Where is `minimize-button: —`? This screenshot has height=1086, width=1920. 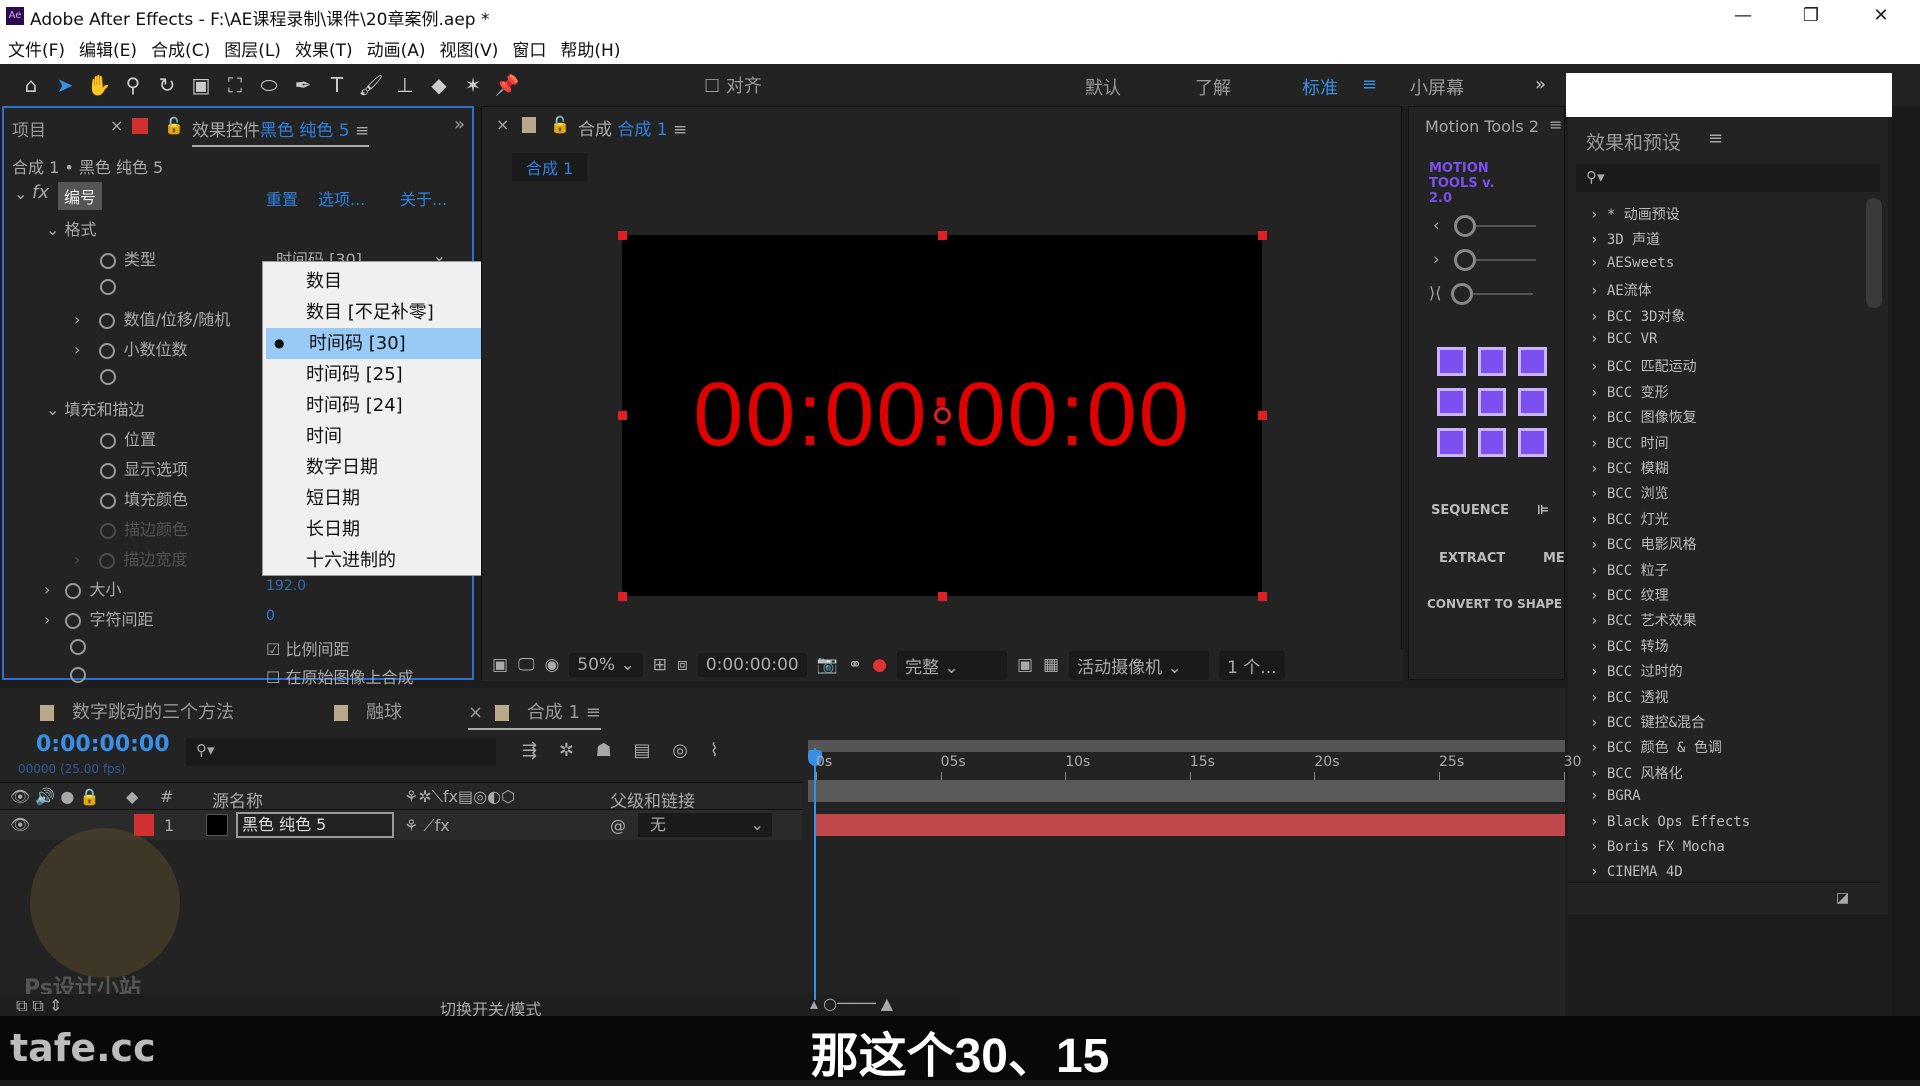 minimize-button: — is located at coordinates (1743, 16).